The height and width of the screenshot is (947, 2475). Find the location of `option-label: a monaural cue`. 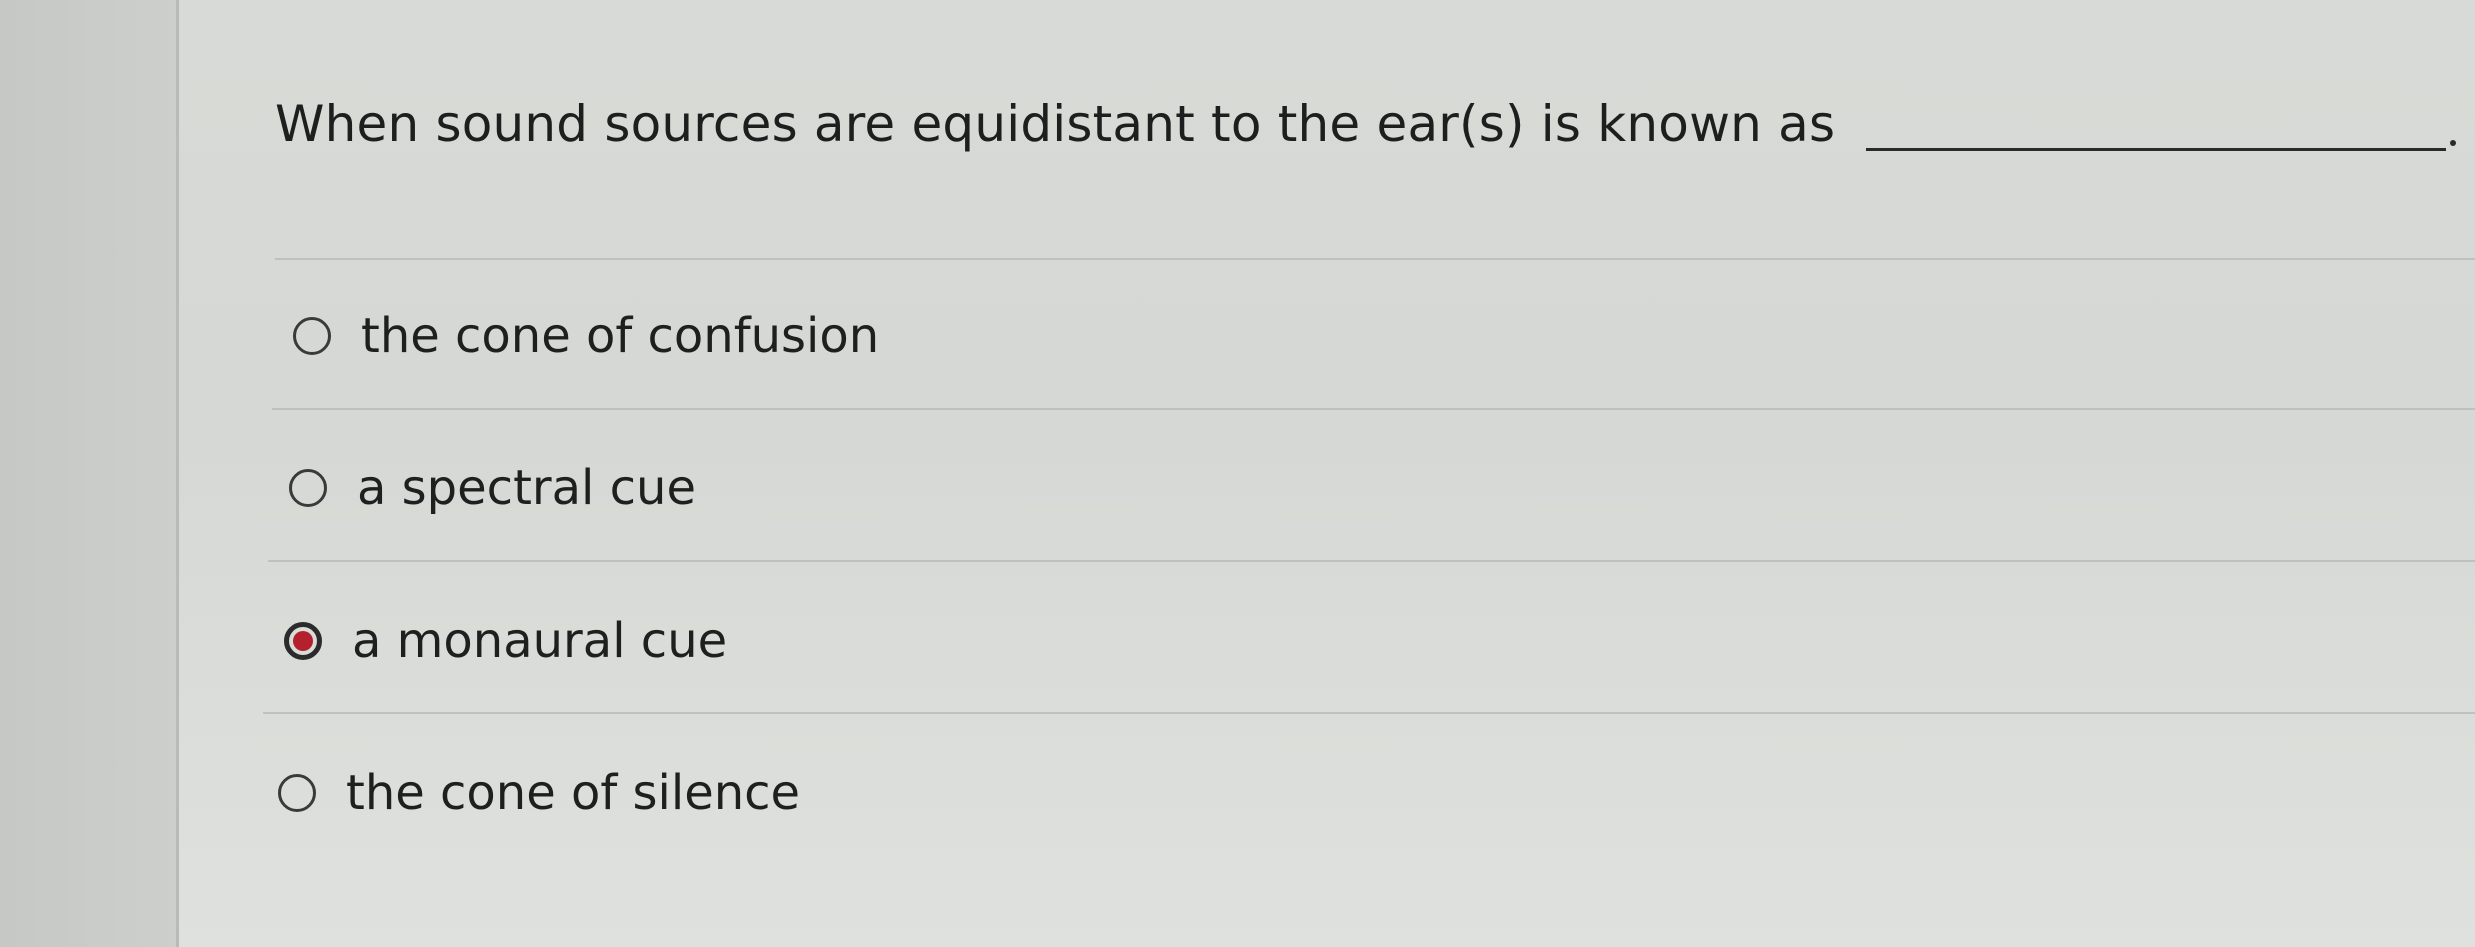

option-label: a monaural cue is located at coordinates (540, 641).